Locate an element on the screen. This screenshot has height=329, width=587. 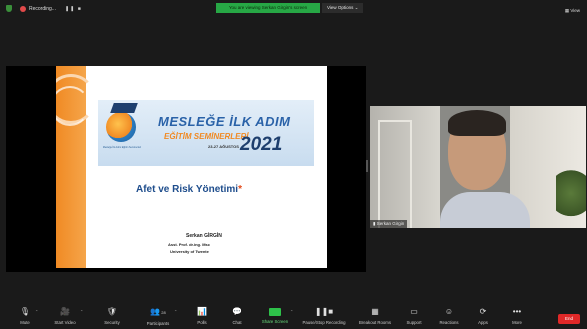
mute-options-chevron-icon: ⌃ is located at coordinates (36, 311).